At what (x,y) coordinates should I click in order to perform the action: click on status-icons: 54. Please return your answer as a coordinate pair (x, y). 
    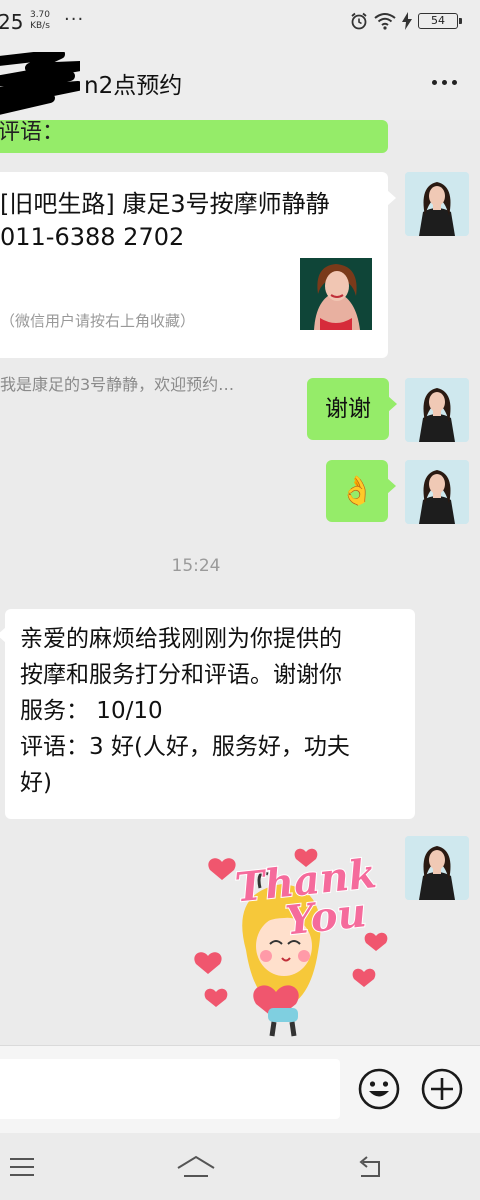
    Looking at the image, I should click on (403, 21).